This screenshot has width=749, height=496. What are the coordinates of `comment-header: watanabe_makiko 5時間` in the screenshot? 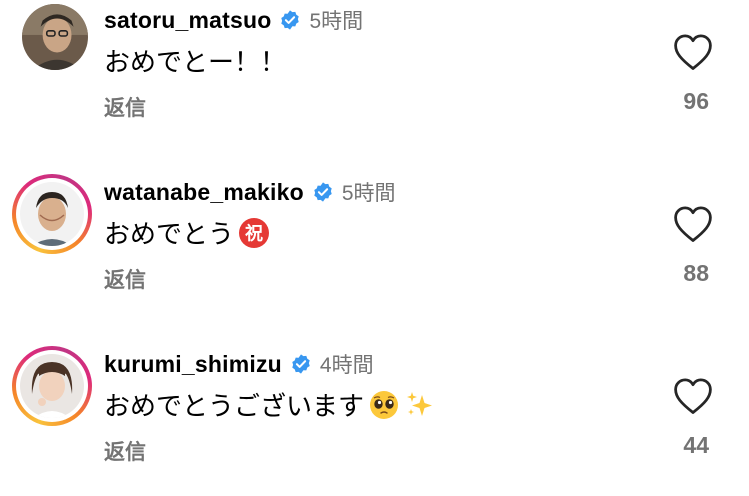 It's located at (250, 192).